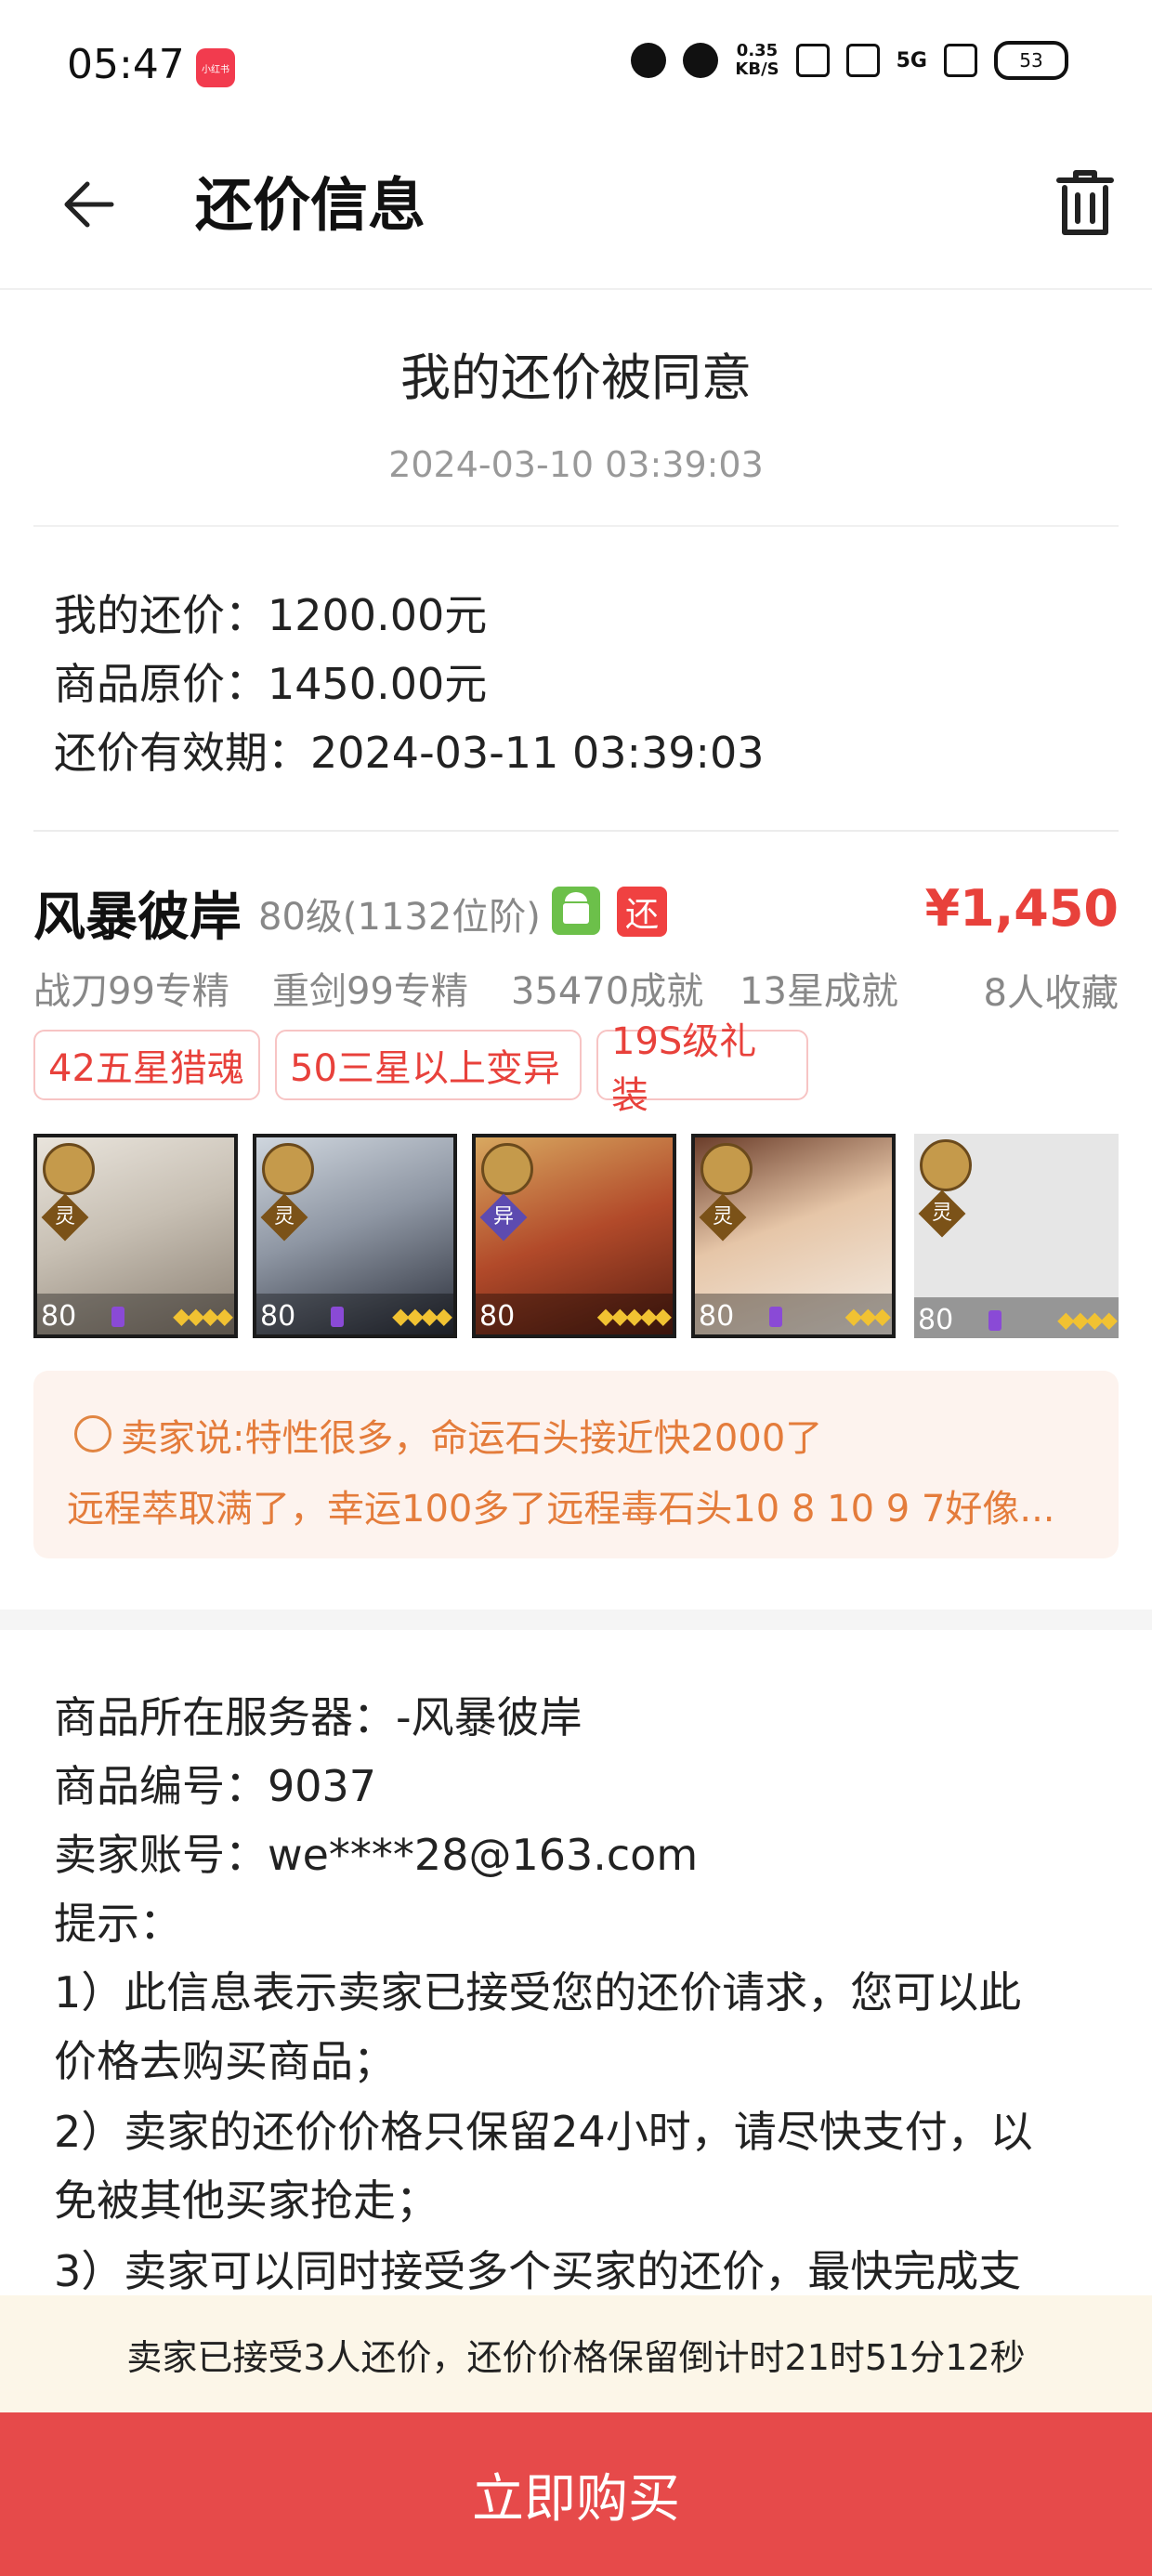 The height and width of the screenshot is (2576, 1152). I want to click on product-tag: 35470成就, so click(607, 991).